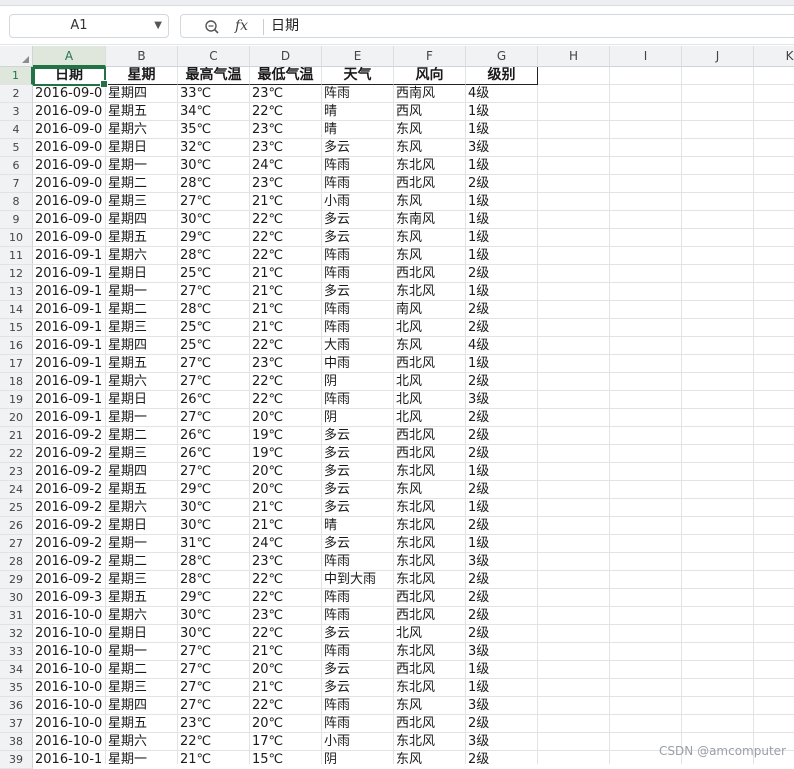 The height and width of the screenshot is (769, 794). I want to click on data-cell-date: 2016-09-1, so click(69, 400).